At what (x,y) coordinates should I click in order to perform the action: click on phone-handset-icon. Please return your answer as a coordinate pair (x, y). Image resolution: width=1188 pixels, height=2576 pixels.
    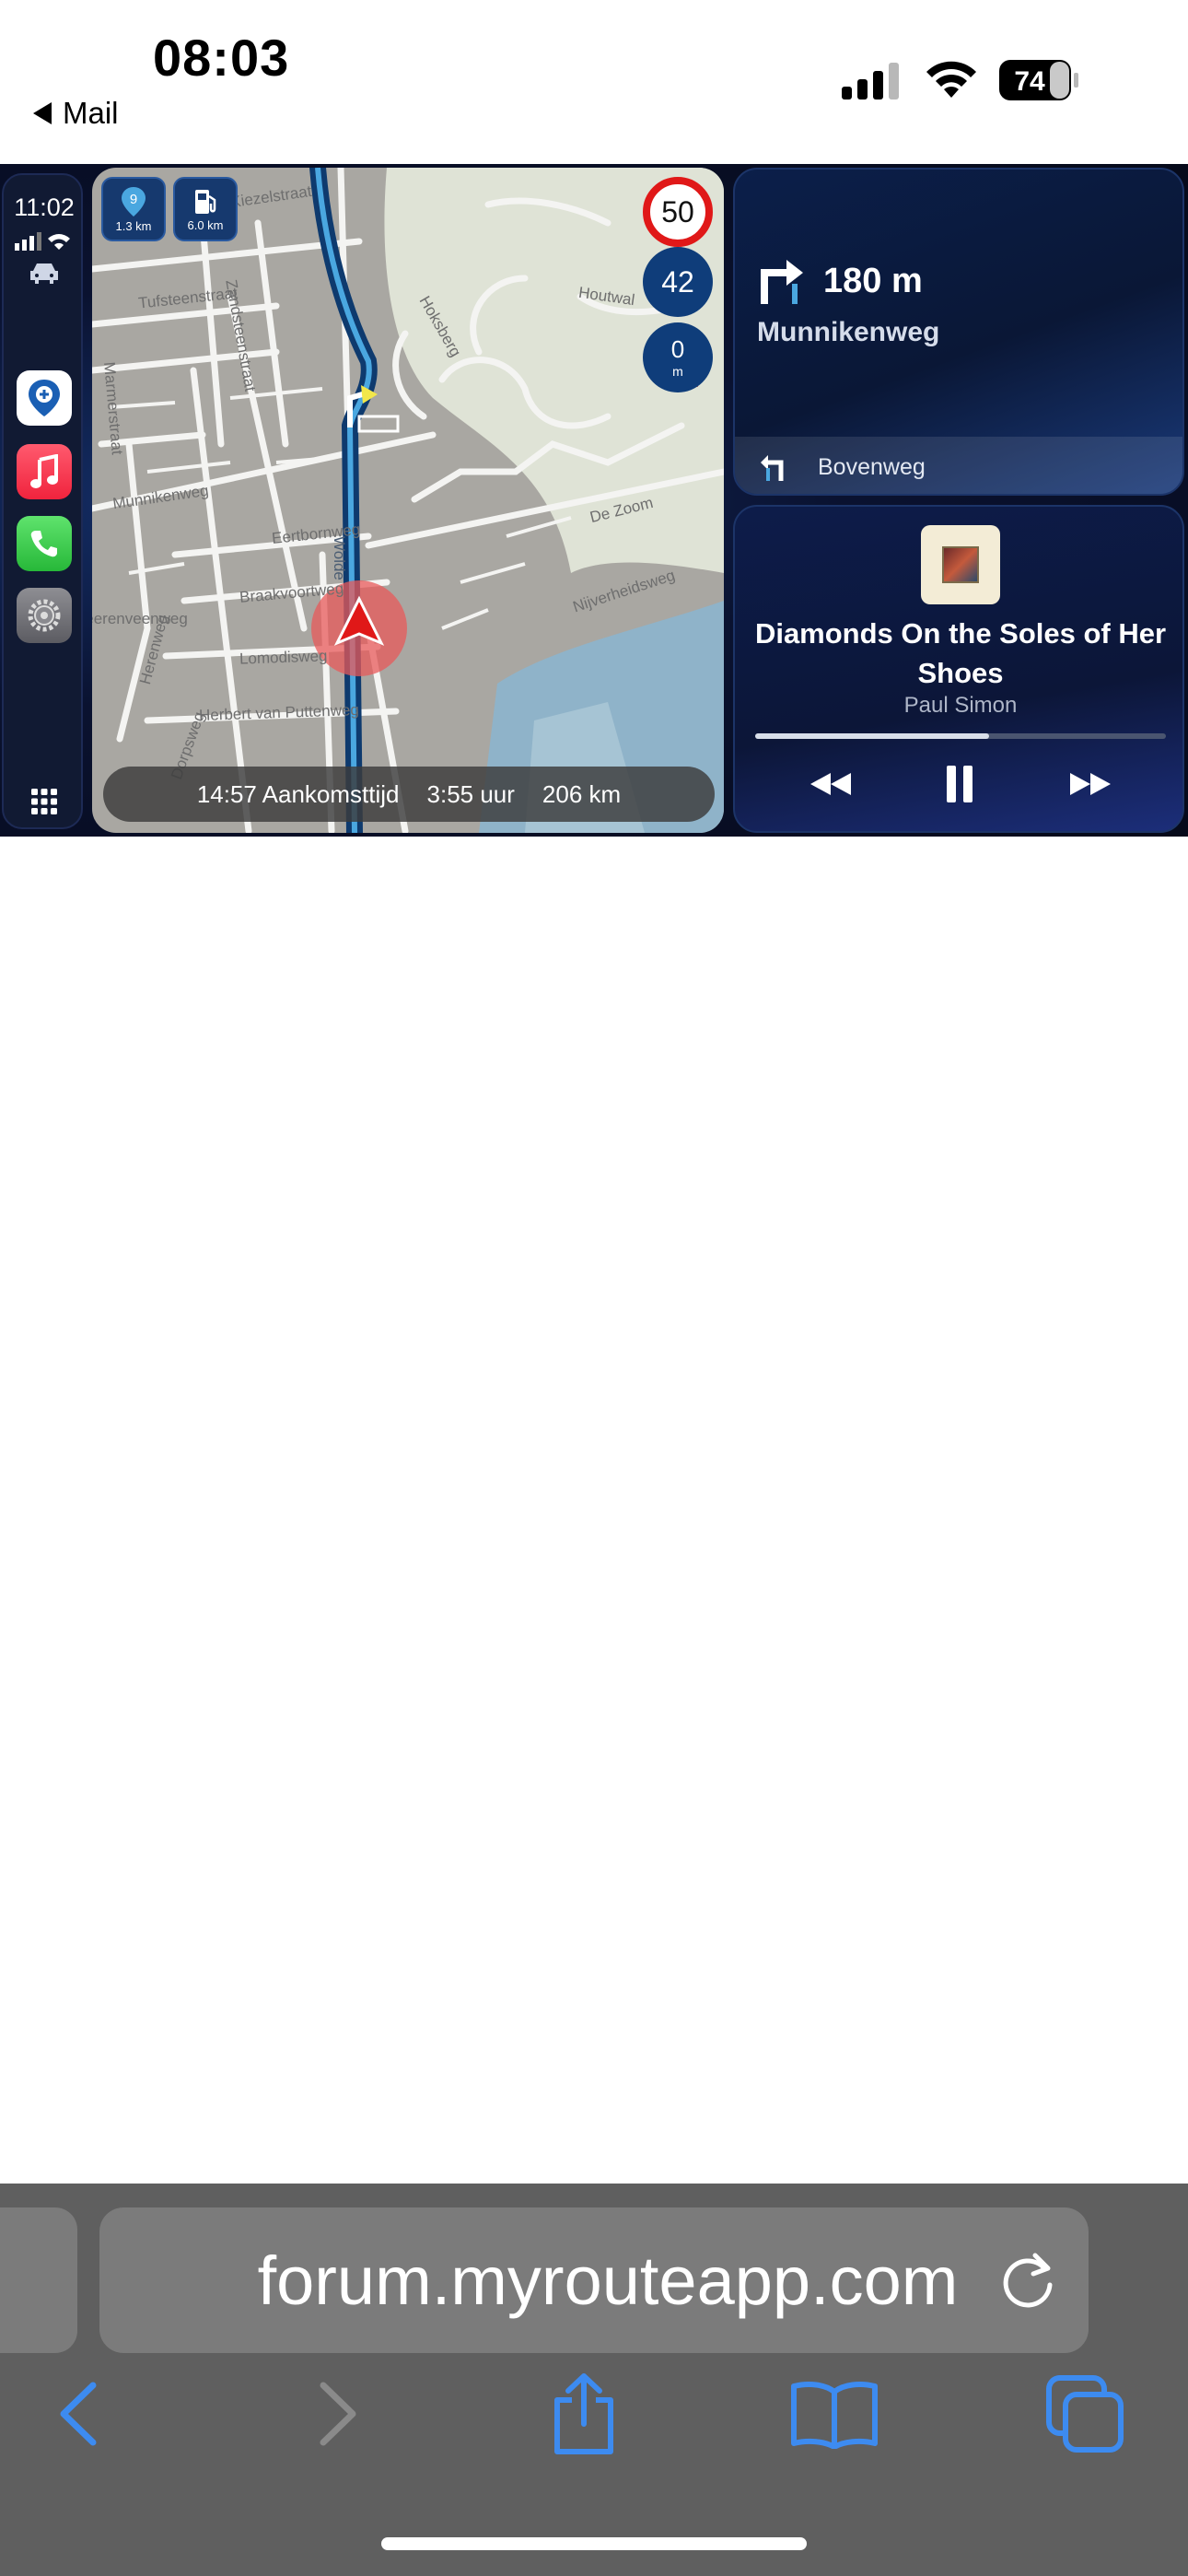
    Looking at the image, I should click on (43, 544).